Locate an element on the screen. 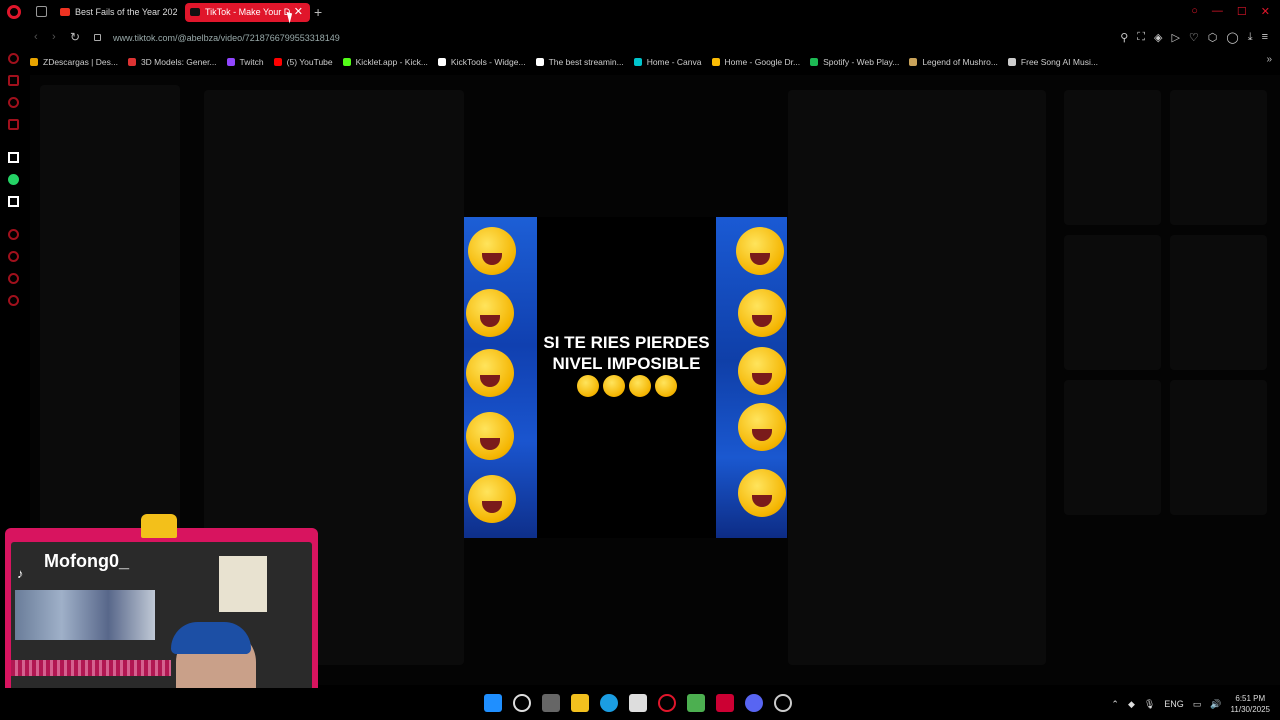 This screenshot has height=720, width=1280. obs-icon is located at coordinates (783, 703).